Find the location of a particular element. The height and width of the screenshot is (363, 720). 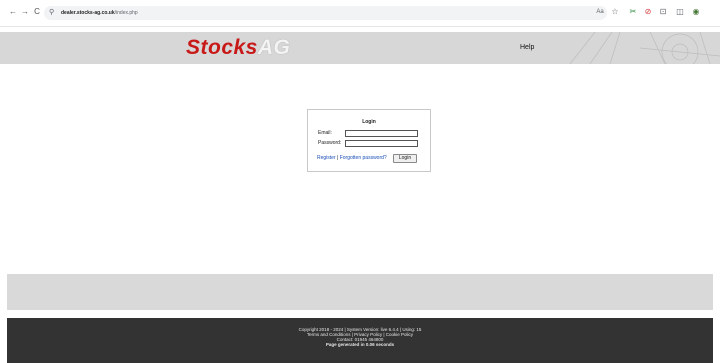

reload-icon: C is located at coordinates (37, 12).